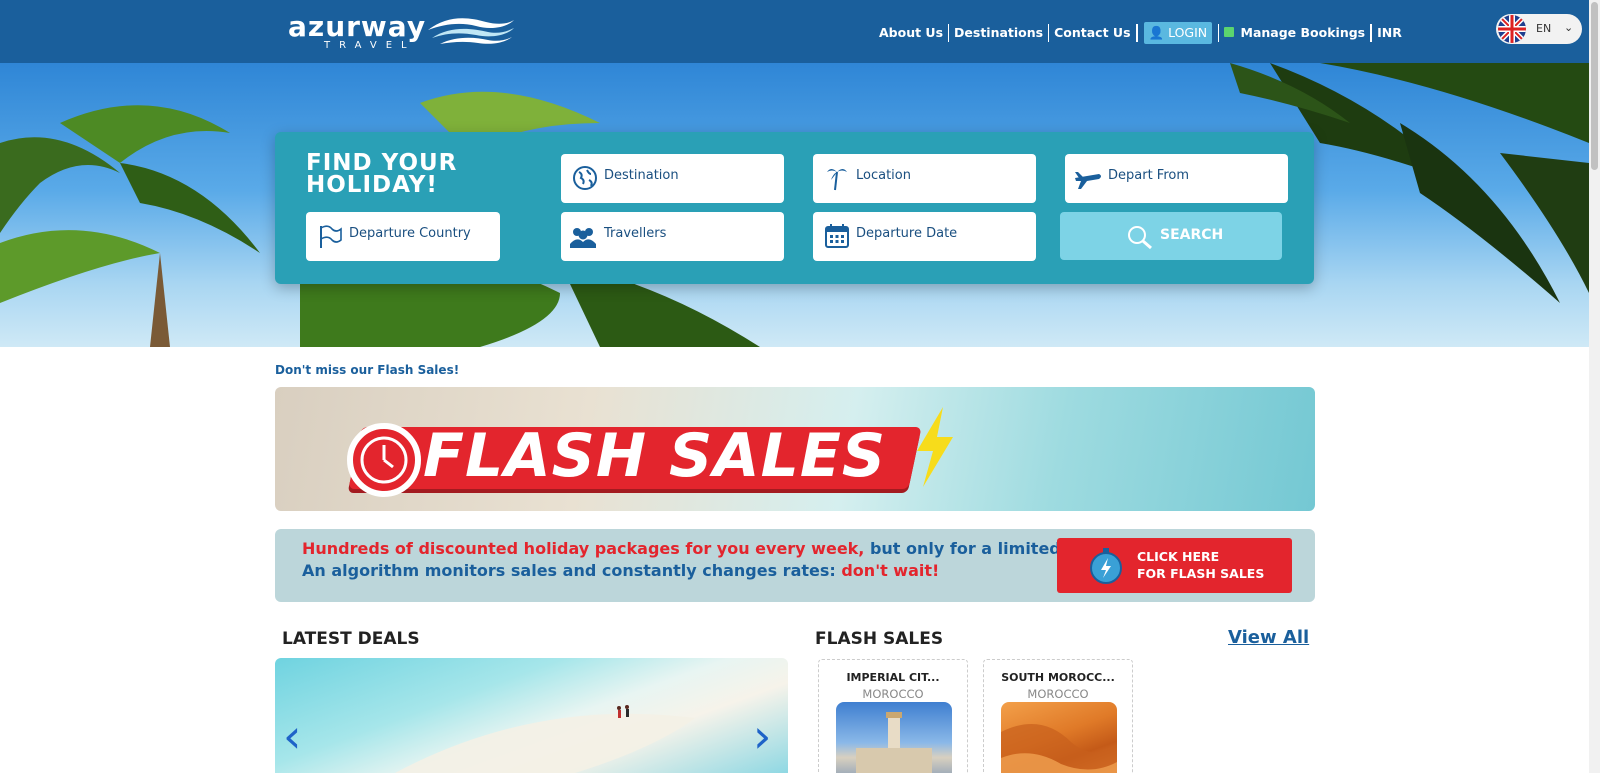 The width and height of the screenshot is (1600, 773). I want to click on globe-icon, so click(585, 178).